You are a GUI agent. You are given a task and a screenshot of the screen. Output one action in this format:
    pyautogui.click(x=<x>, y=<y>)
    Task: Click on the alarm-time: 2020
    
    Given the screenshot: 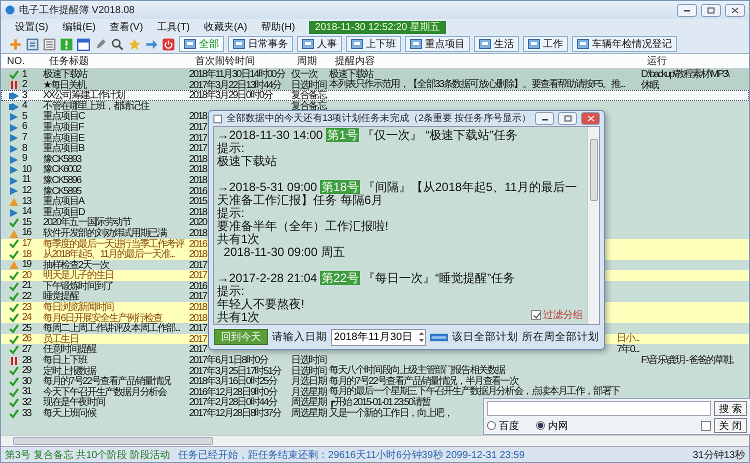 What is the action you would take?
    pyautogui.click(x=197, y=222)
    